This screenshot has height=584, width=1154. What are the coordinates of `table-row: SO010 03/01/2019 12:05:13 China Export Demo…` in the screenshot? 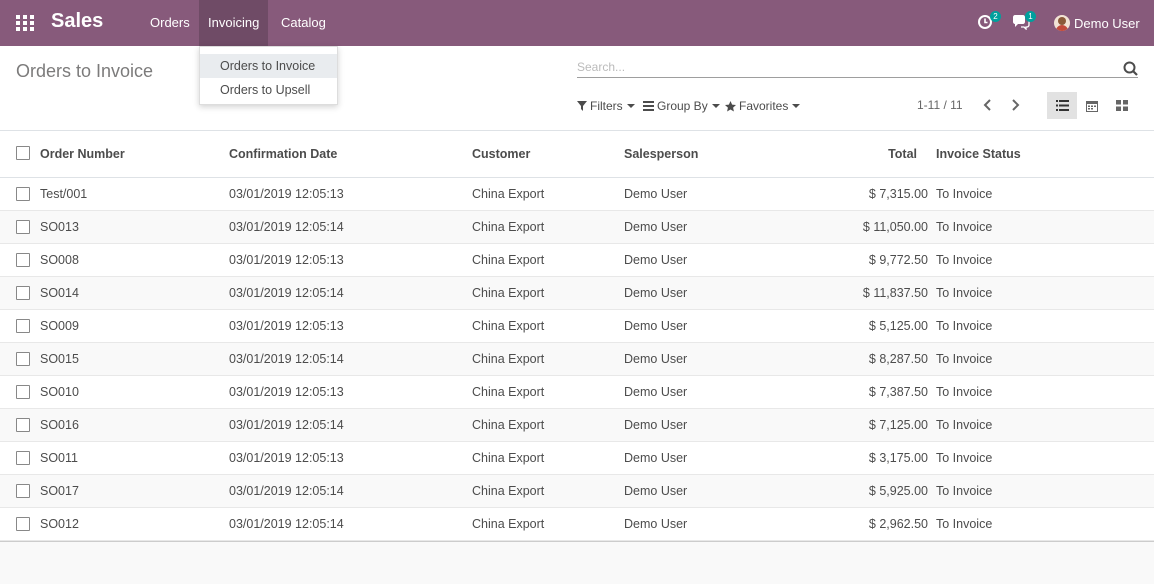 It's located at (577, 392).